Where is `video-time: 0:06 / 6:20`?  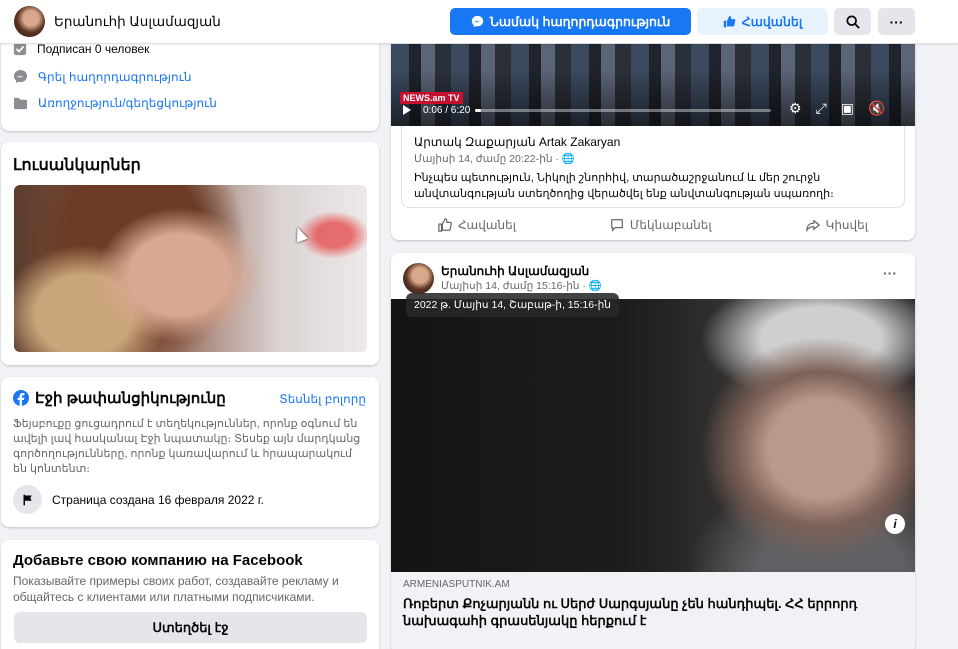 video-time: 0:06 / 6:20 is located at coordinates (447, 110).